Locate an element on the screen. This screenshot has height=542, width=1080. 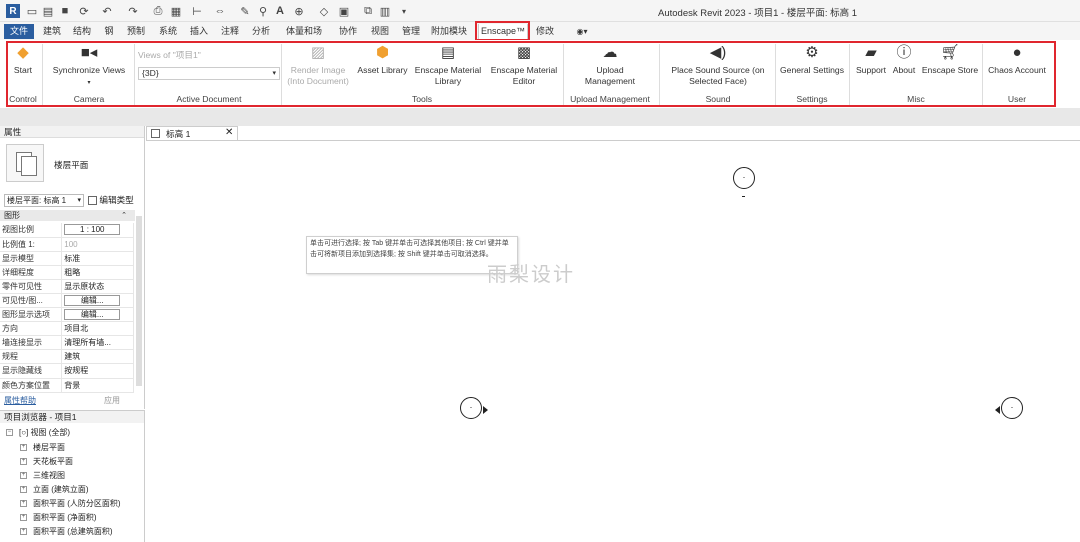
table-row: 详细程度 粗略 is located at coordinates (67, 272).